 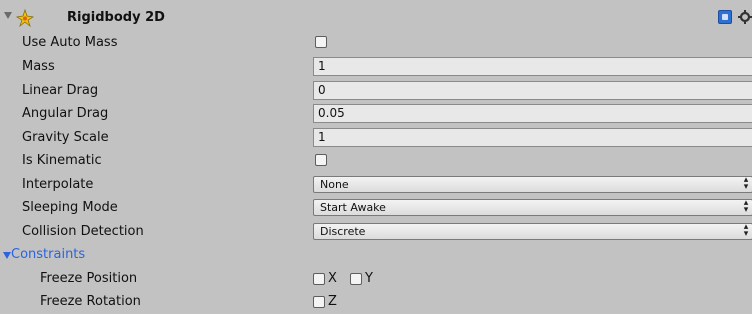 I want to click on angular-drag-label: Angular Drag, so click(x=65, y=113).